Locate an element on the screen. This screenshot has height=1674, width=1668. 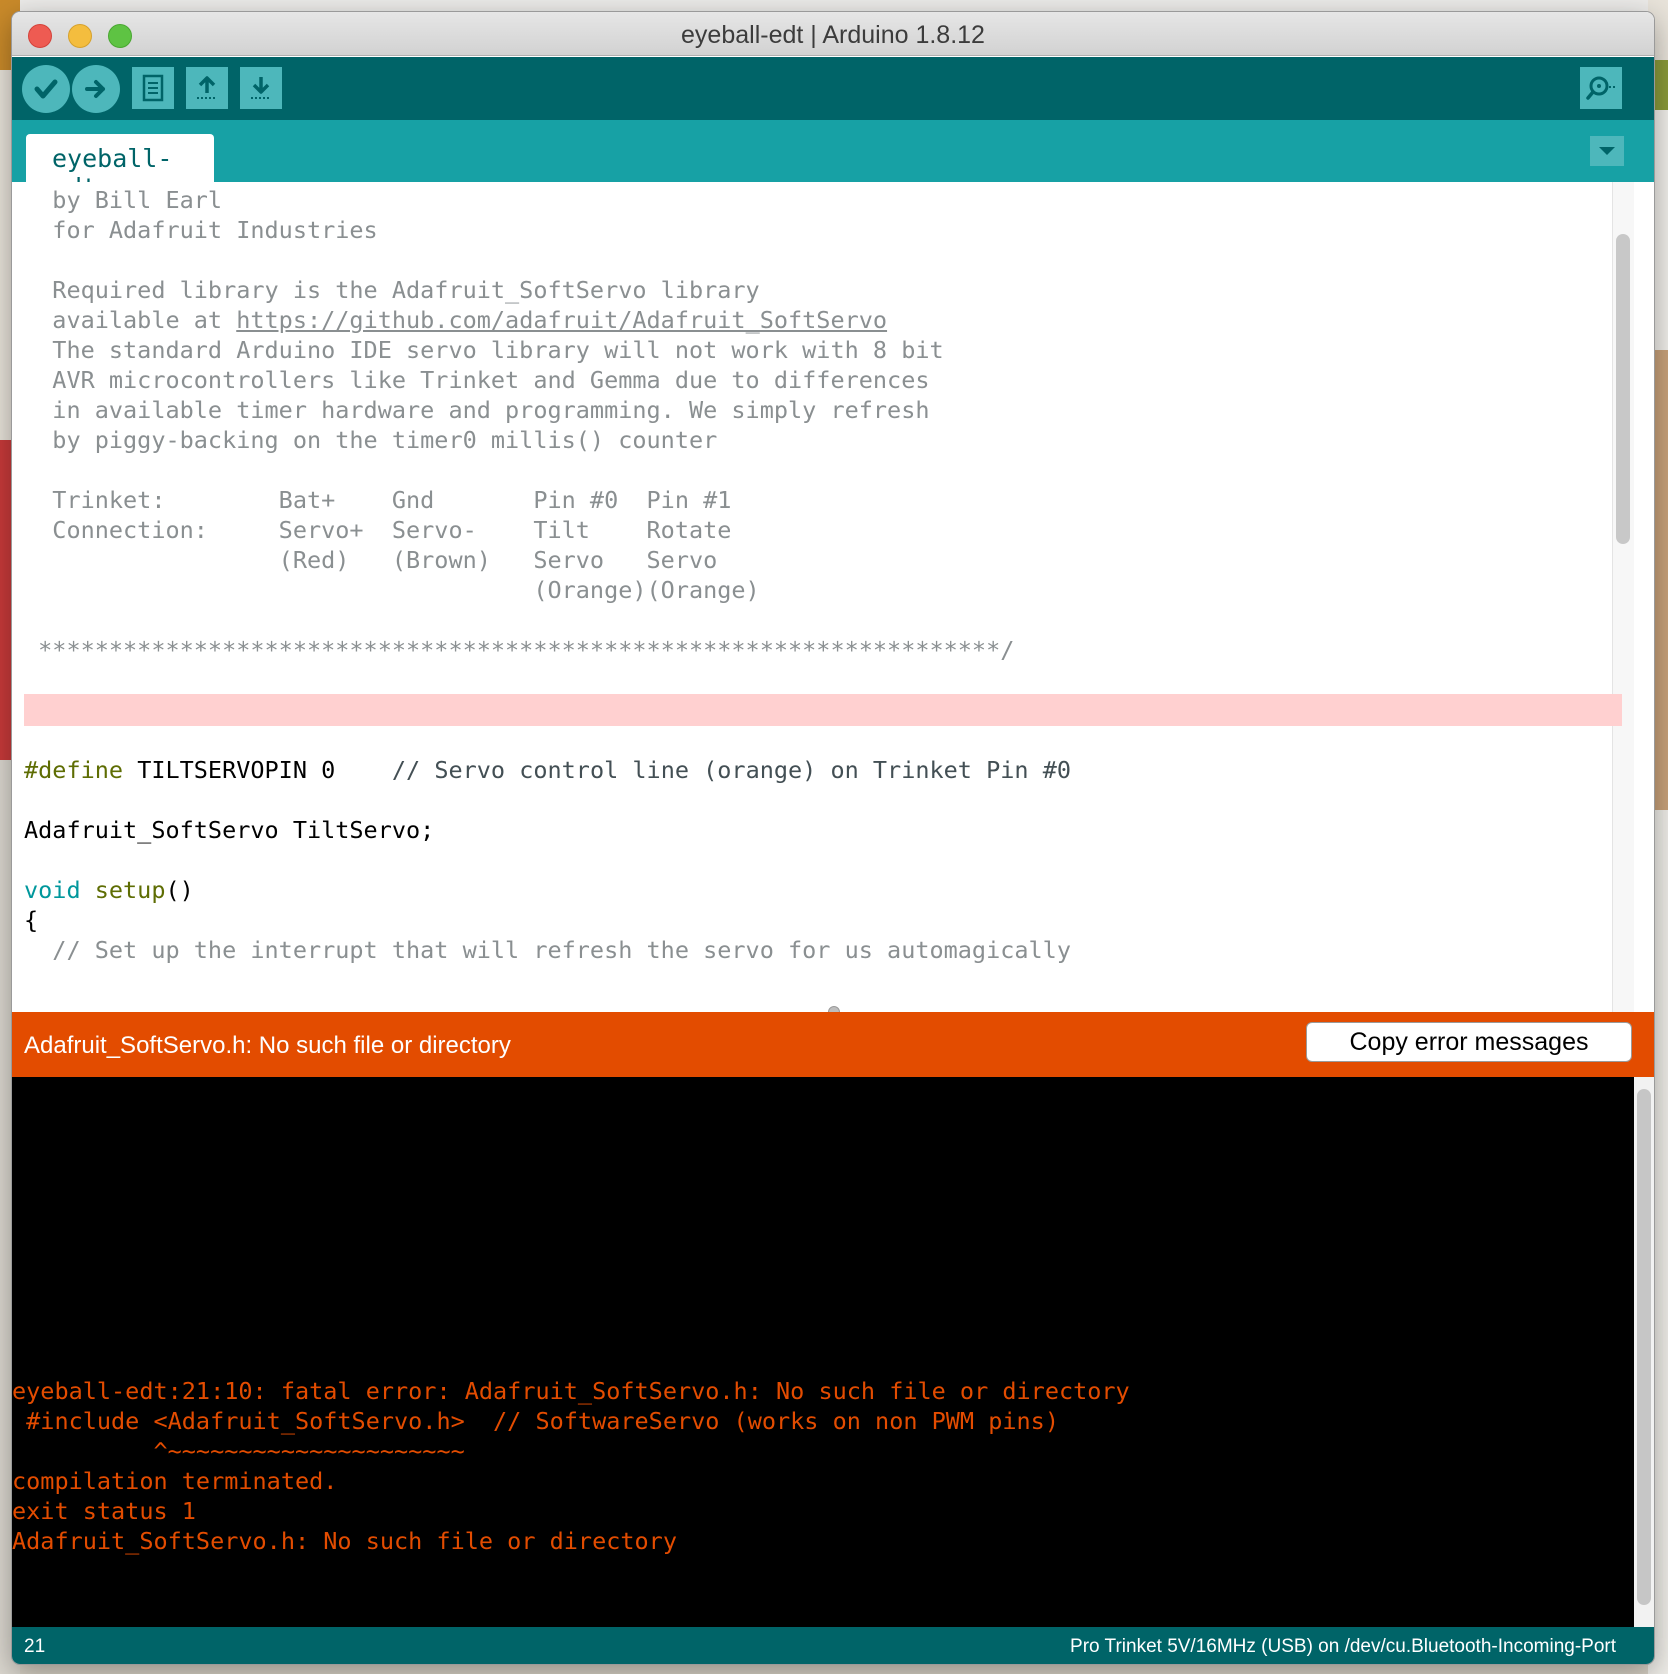
save-sketch-button is located at coordinates (261, 88).